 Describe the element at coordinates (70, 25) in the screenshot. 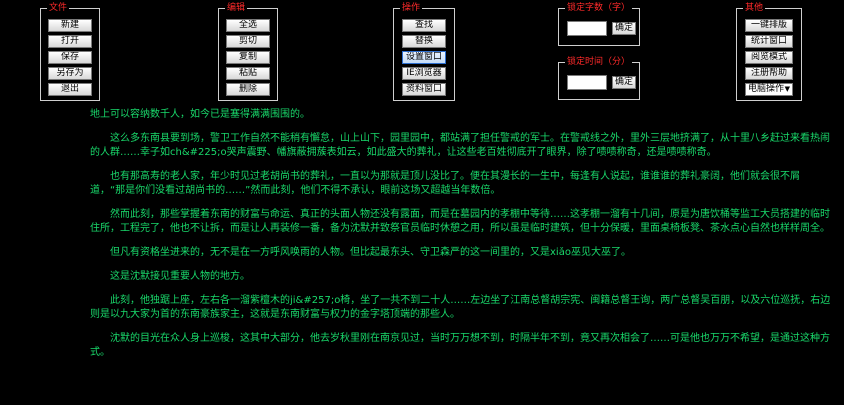

I see `new-button: 新建` at that location.